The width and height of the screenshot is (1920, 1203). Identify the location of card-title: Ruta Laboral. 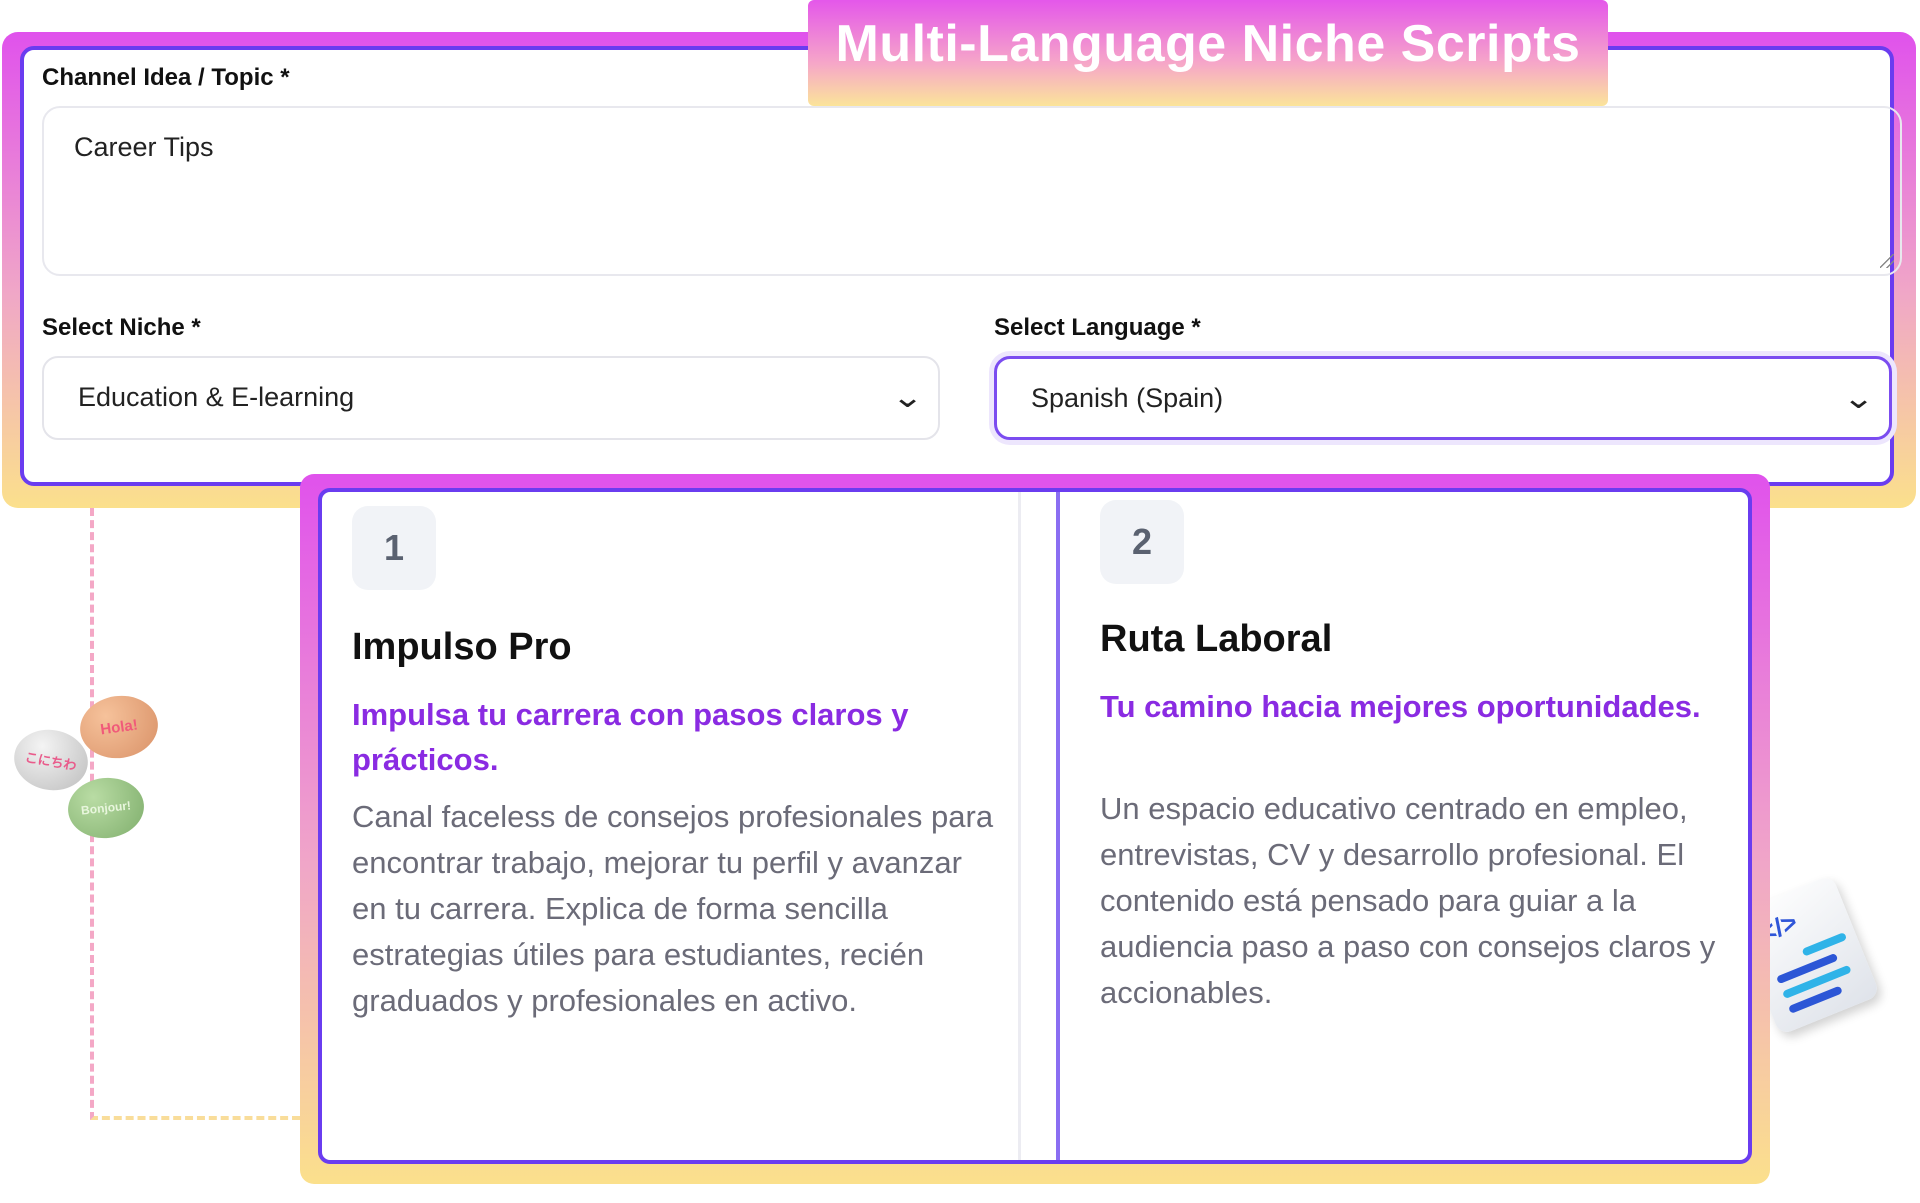
(1216, 639).